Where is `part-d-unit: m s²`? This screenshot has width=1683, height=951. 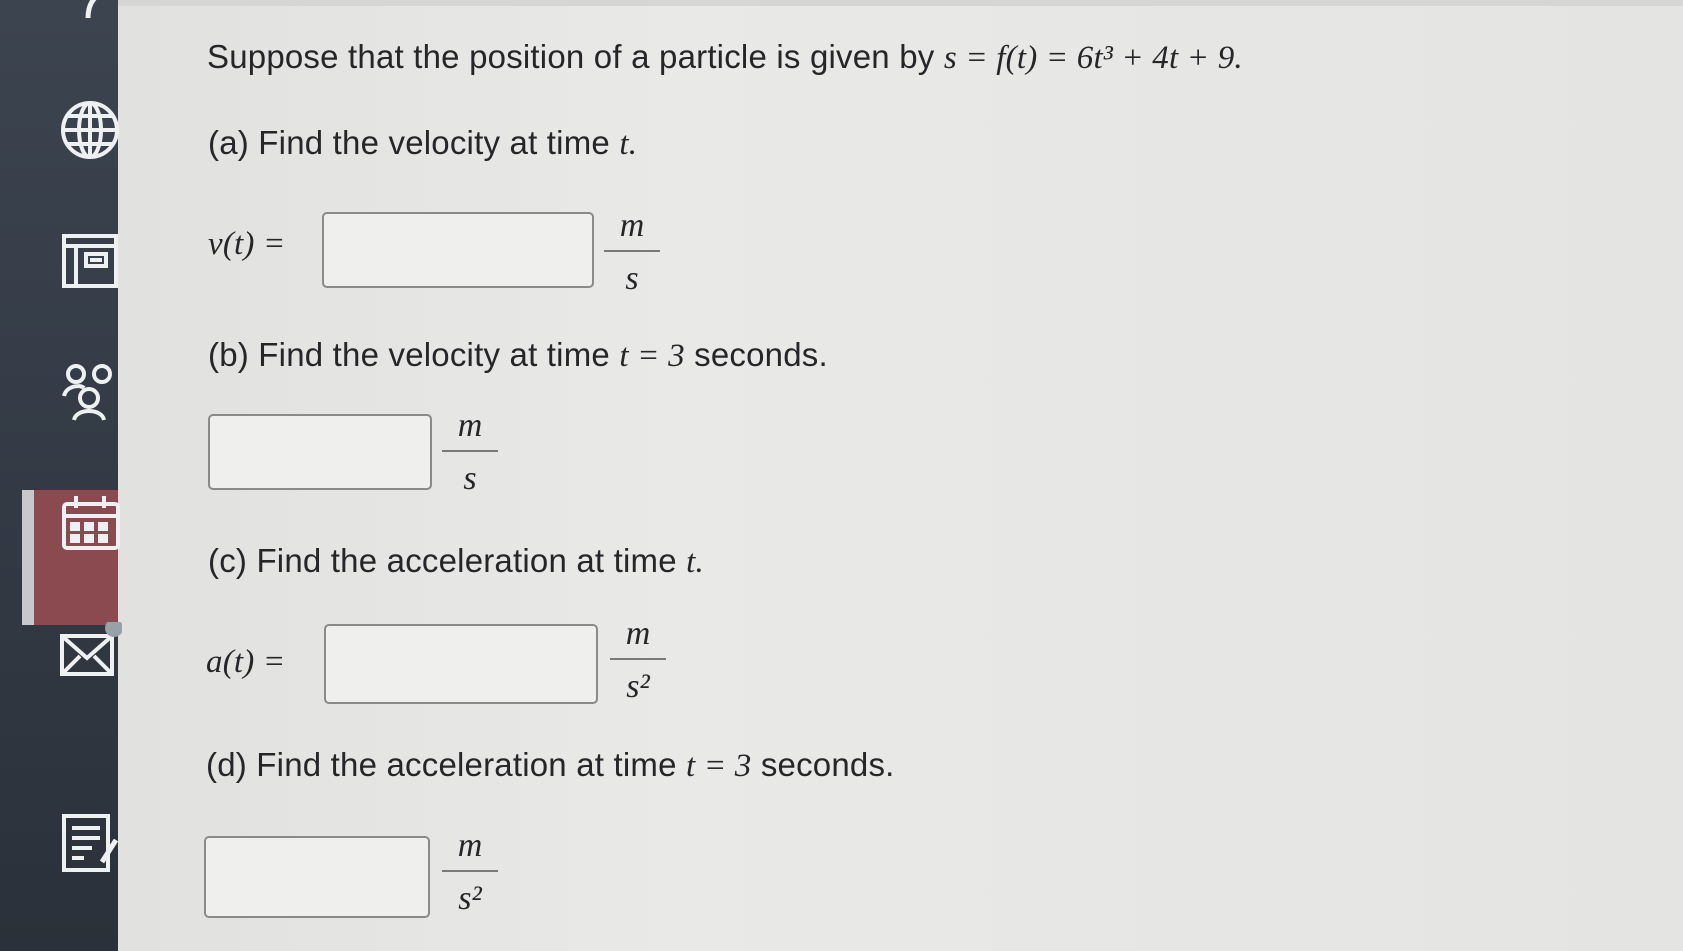
part-d-unit: m s² is located at coordinates (470, 873).